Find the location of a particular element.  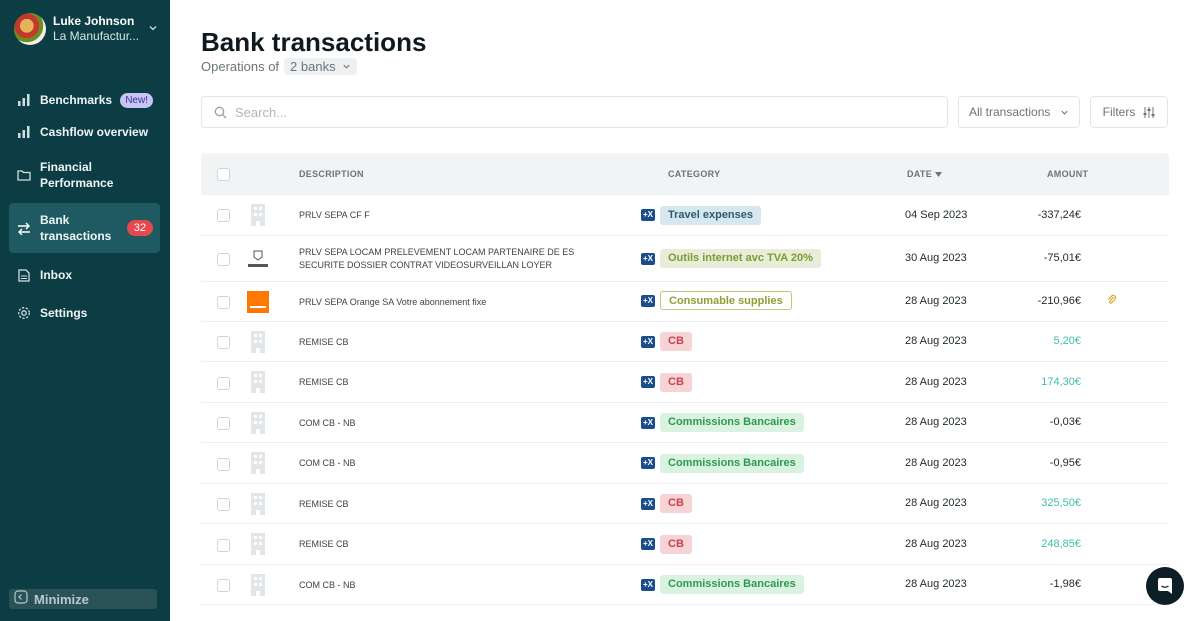

orange-logo is located at coordinates (258, 302).